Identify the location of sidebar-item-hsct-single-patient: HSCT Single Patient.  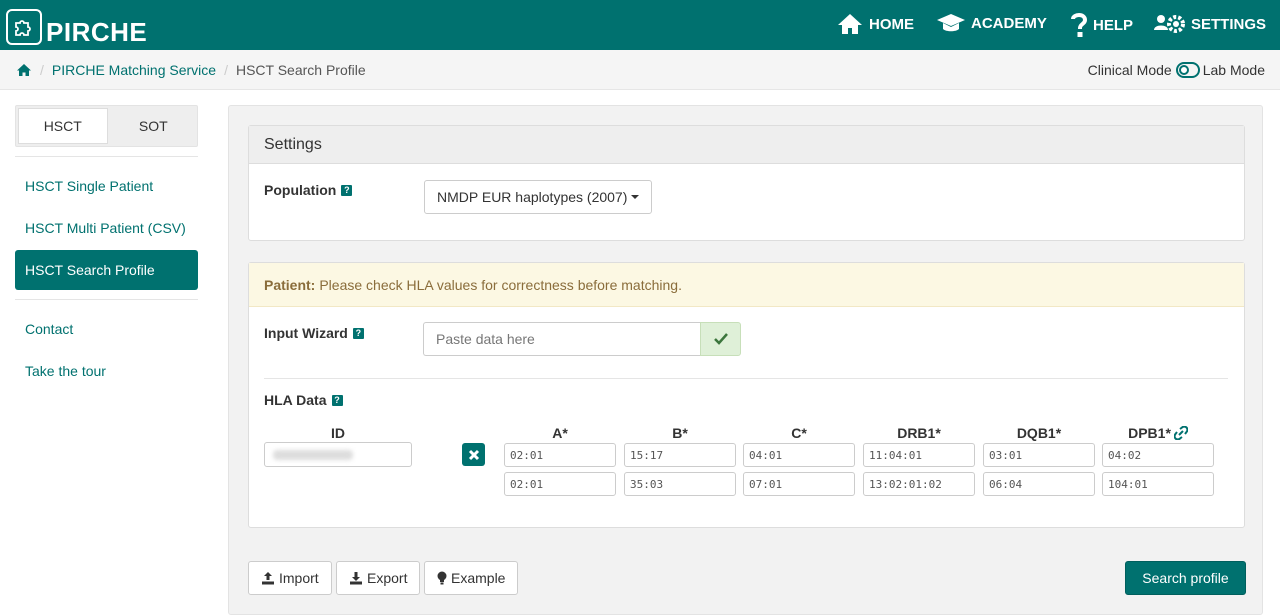
(106, 186).